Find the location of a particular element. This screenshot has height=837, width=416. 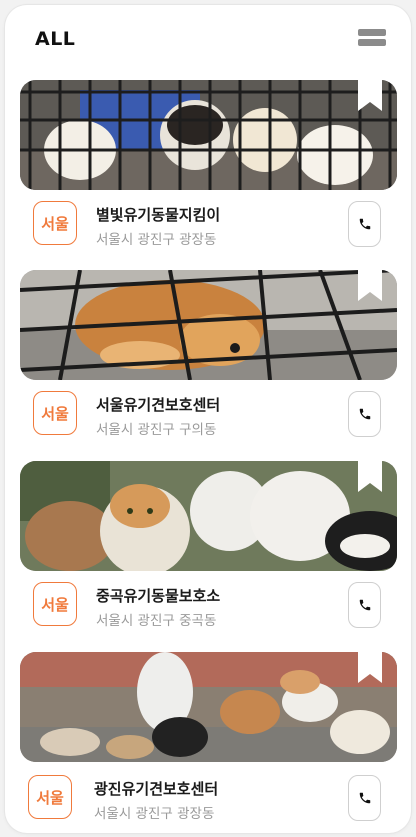

shelter-address: 서울시 광진구 구의동 is located at coordinates (156, 430).